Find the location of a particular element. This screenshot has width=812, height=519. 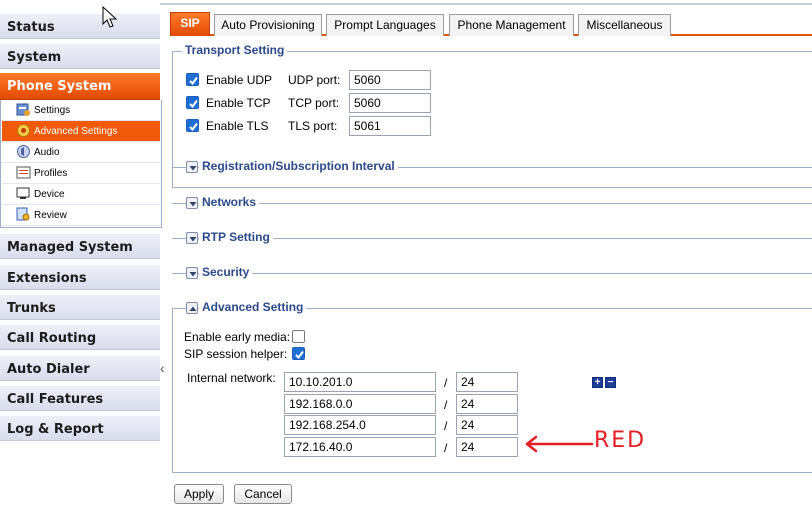

submenu-item-audio: Audio is located at coordinates (81, 152).